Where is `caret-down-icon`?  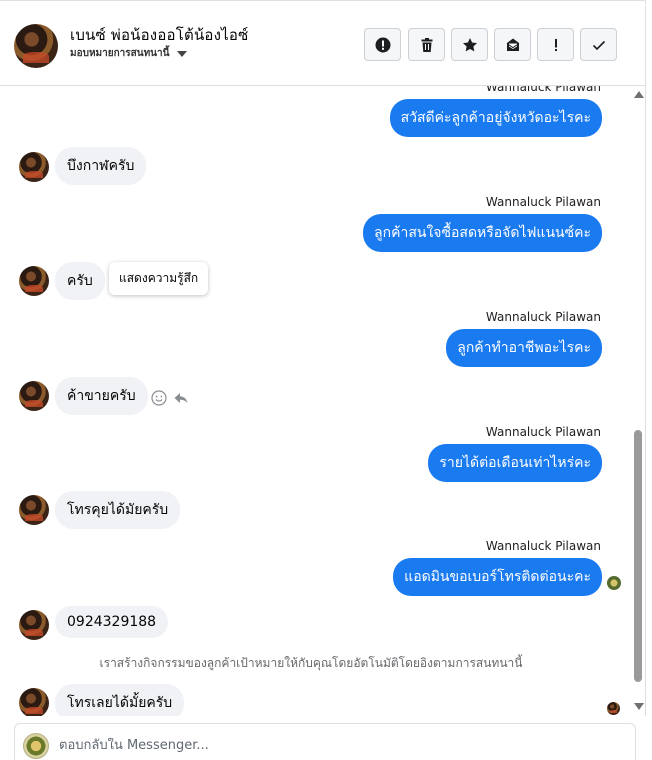 caret-down-icon is located at coordinates (182, 53).